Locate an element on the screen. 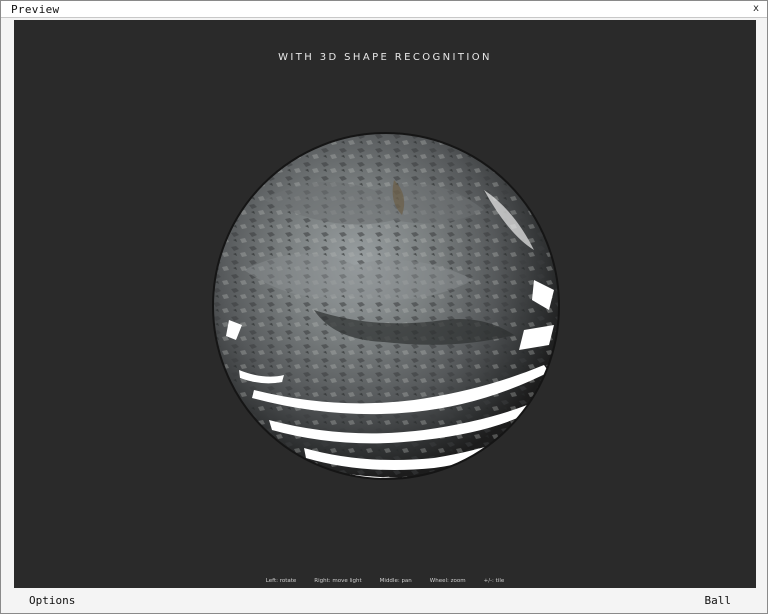 The image size is (768, 614). options-button: Options is located at coordinates (52, 600).